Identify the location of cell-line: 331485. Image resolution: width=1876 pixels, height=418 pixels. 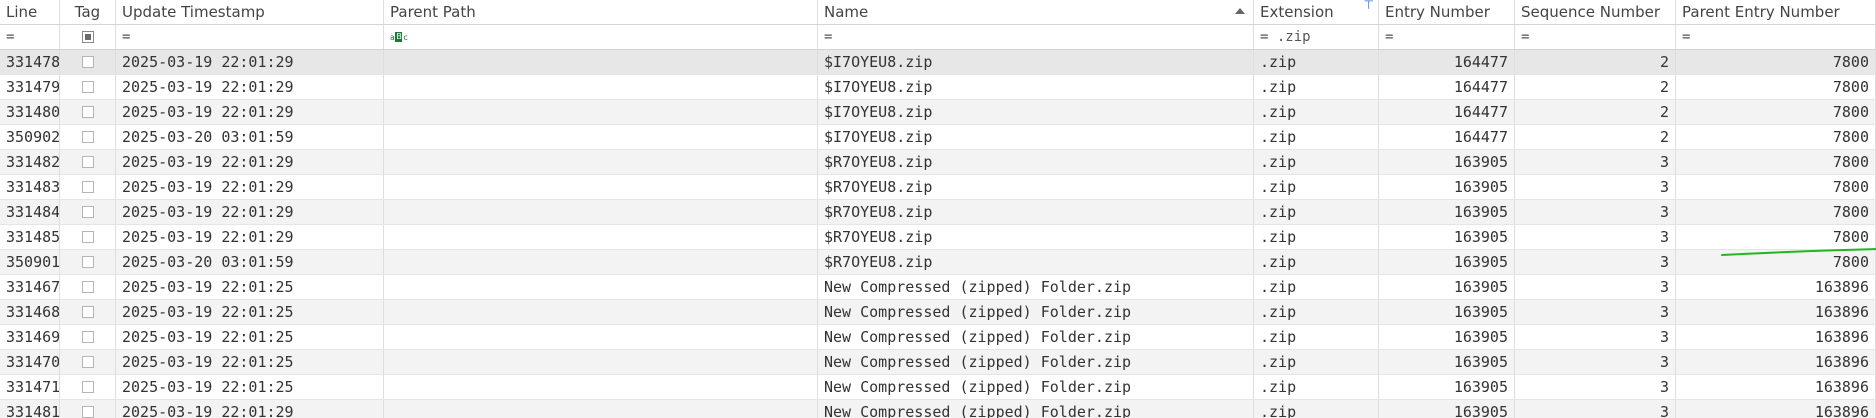
(30, 237).